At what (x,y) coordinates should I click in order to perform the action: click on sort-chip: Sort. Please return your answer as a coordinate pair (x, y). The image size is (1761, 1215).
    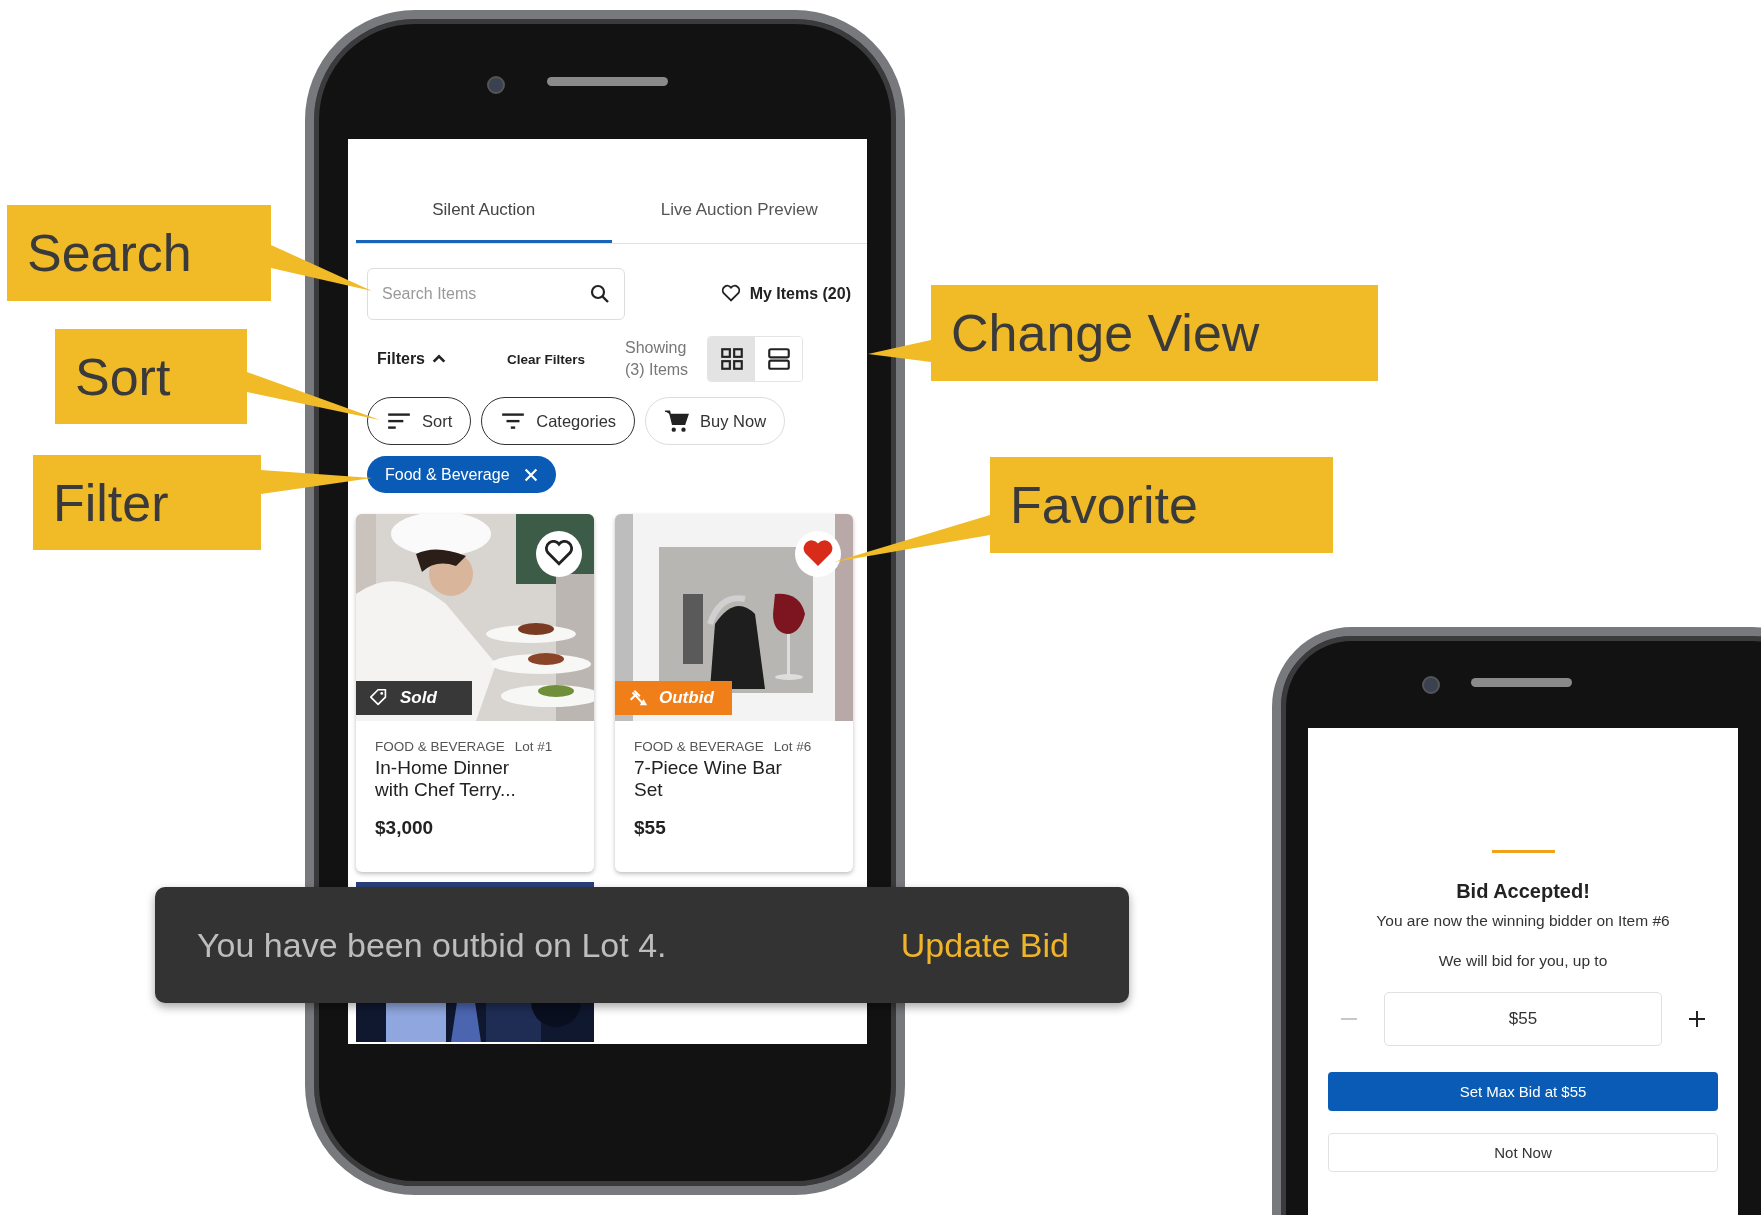
    Looking at the image, I should click on (419, 421).